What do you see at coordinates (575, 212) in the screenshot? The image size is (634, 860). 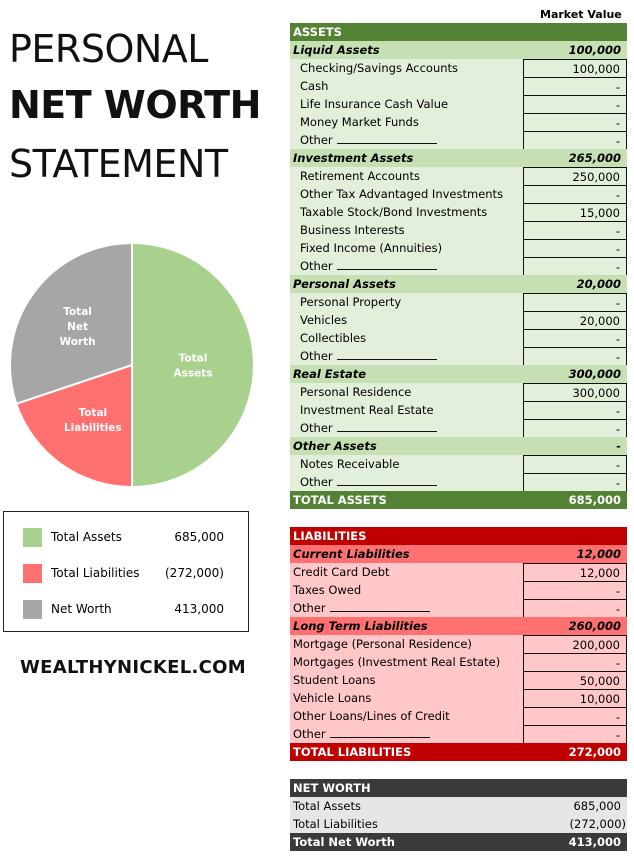 I see `value-input-cell: 15,000` at bounding box center [575, 212].